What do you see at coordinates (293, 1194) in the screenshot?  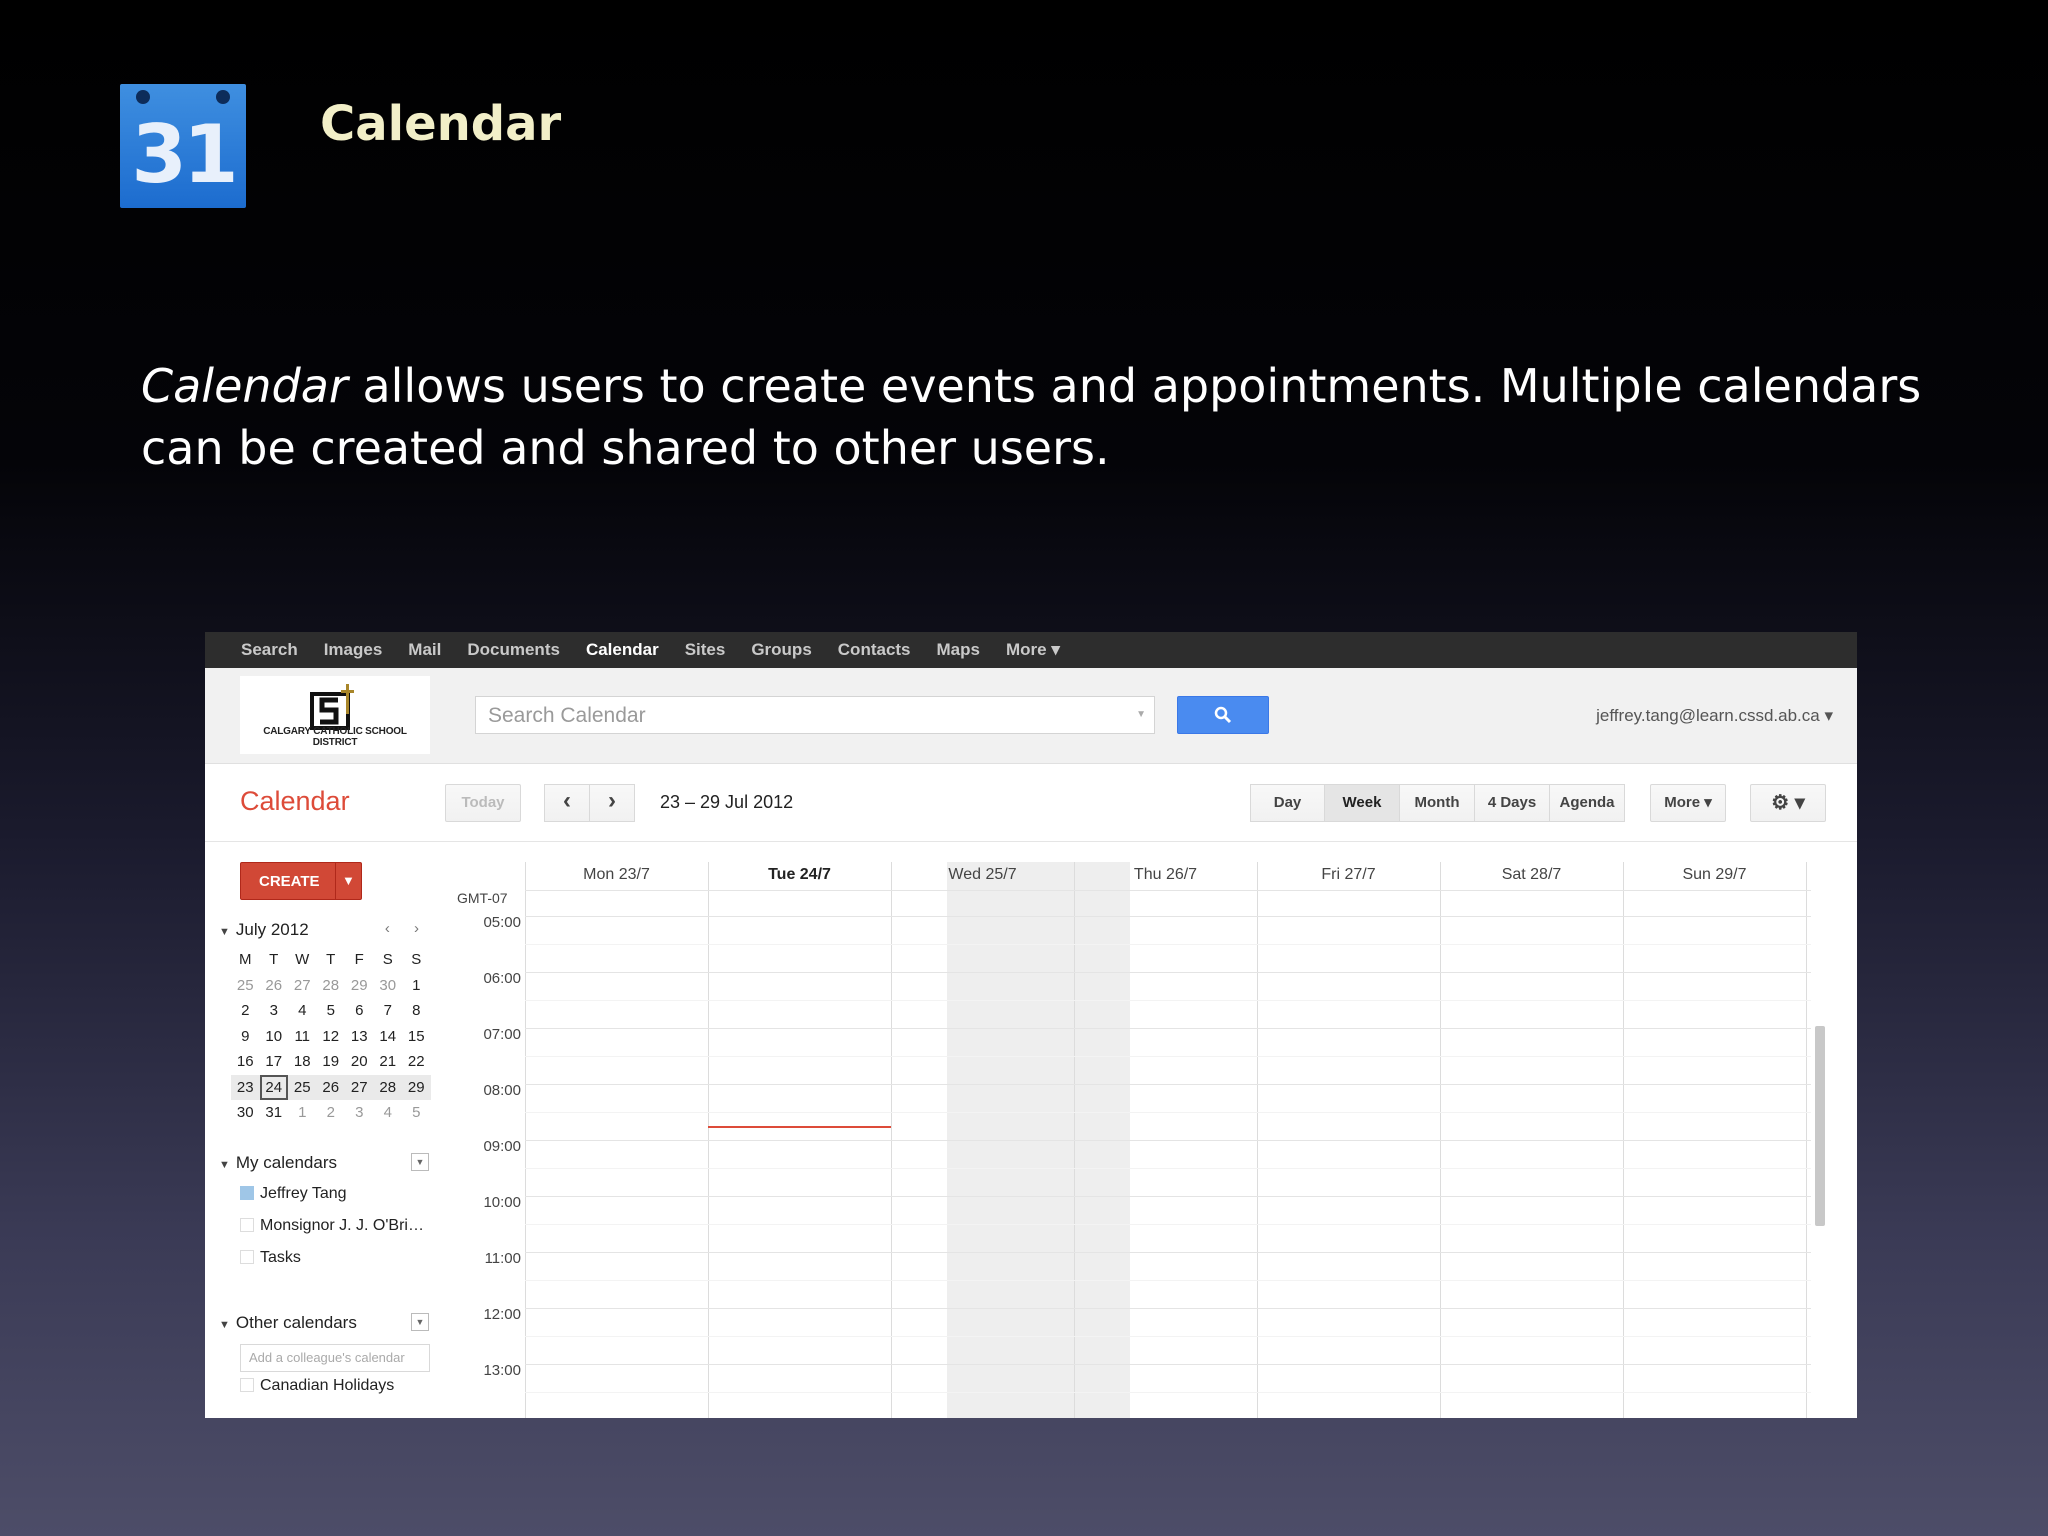 I see `calendar-list-item: Jeffrey Tang` at bounding box center [293, 1194].